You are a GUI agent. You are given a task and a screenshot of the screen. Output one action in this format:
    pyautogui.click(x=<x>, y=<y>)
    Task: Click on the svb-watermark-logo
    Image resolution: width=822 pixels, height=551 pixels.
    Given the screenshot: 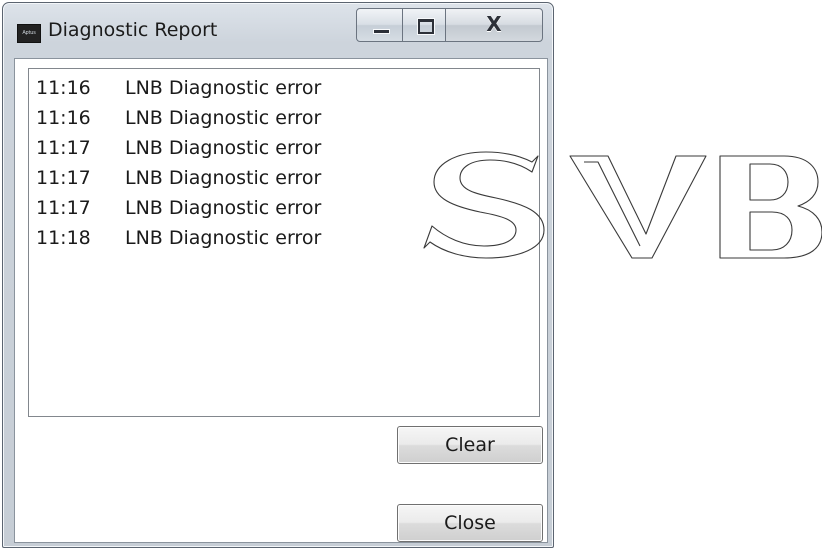 What is the action you would take?
    pyautogui.click(x=622, y=205)
    